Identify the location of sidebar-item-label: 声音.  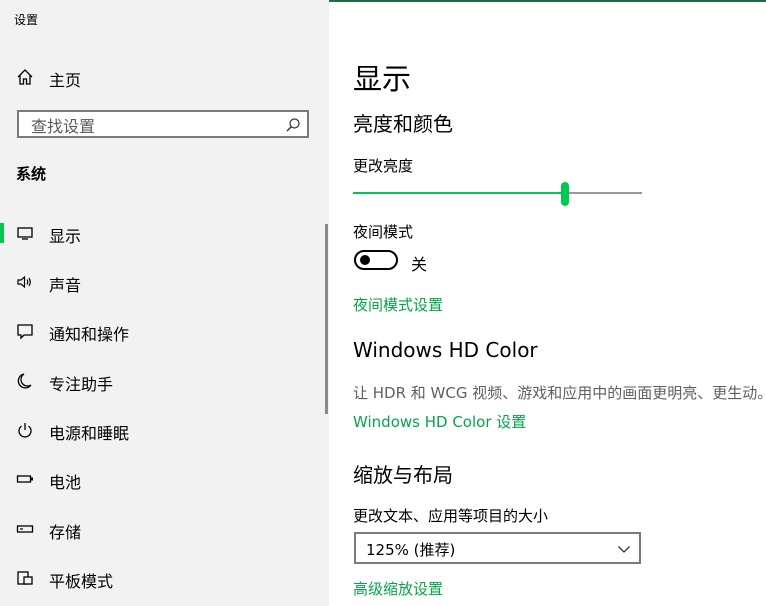
(65, 285).